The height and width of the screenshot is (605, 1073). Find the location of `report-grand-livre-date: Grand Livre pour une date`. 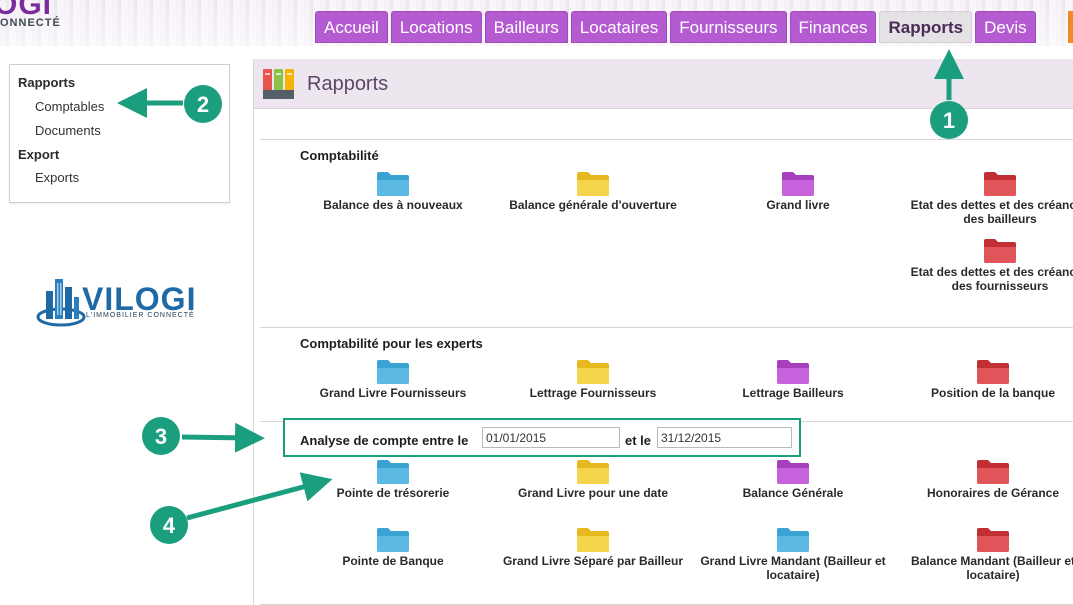

report-grand-livre-date: Grand Livre pour une date is located at coordinates (593, 479).